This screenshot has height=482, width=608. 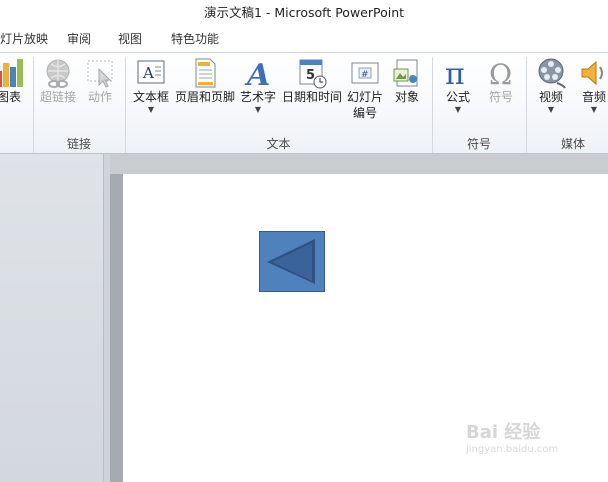 I want to click on symbol-button: Ω 符号, so click(x=501, y=95).